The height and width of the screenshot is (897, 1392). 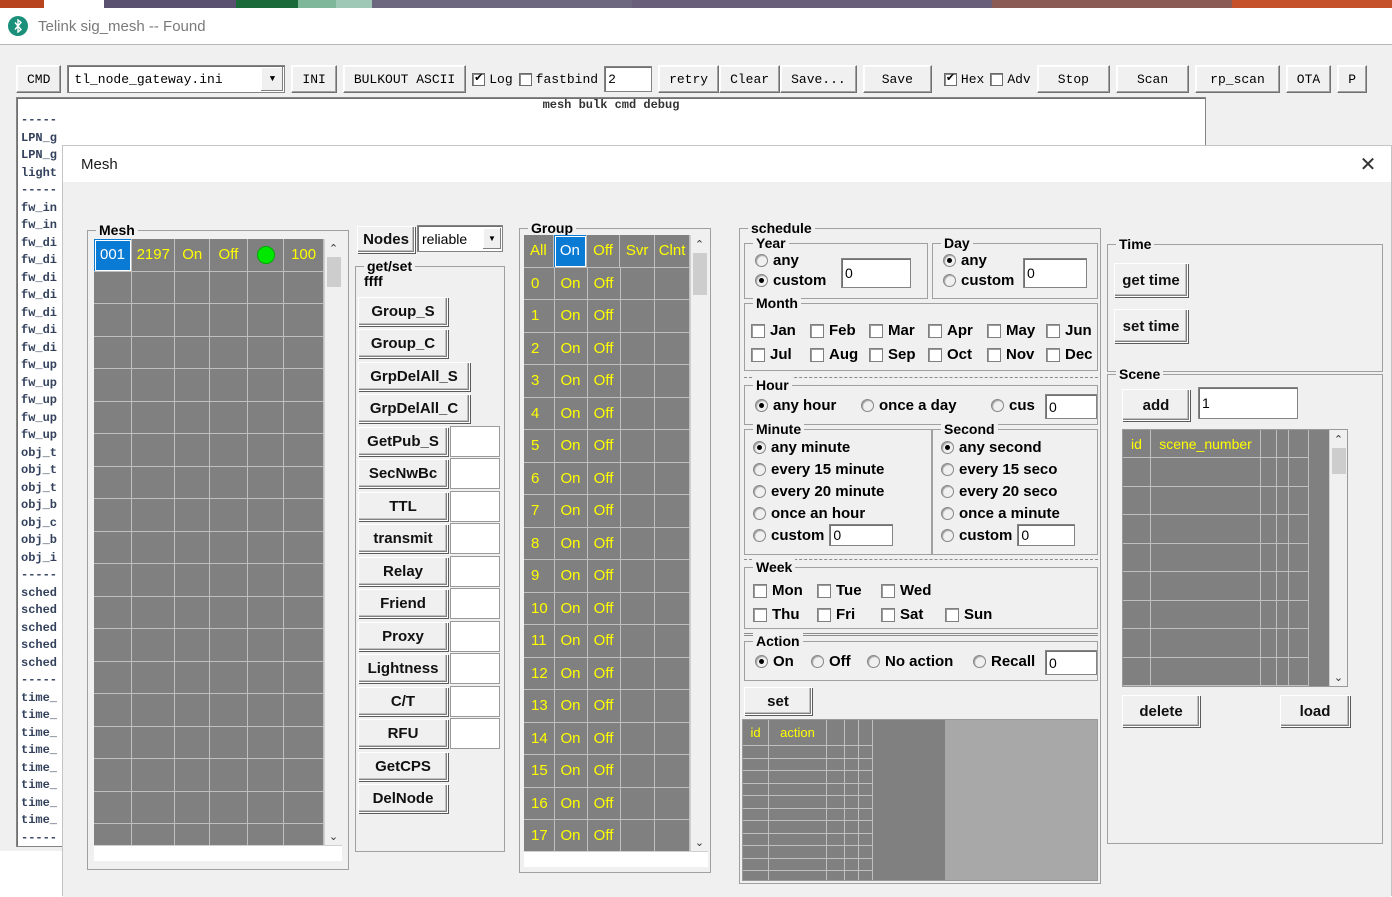 I want to click on action-on-radio: On, so click(x=774, y=661).